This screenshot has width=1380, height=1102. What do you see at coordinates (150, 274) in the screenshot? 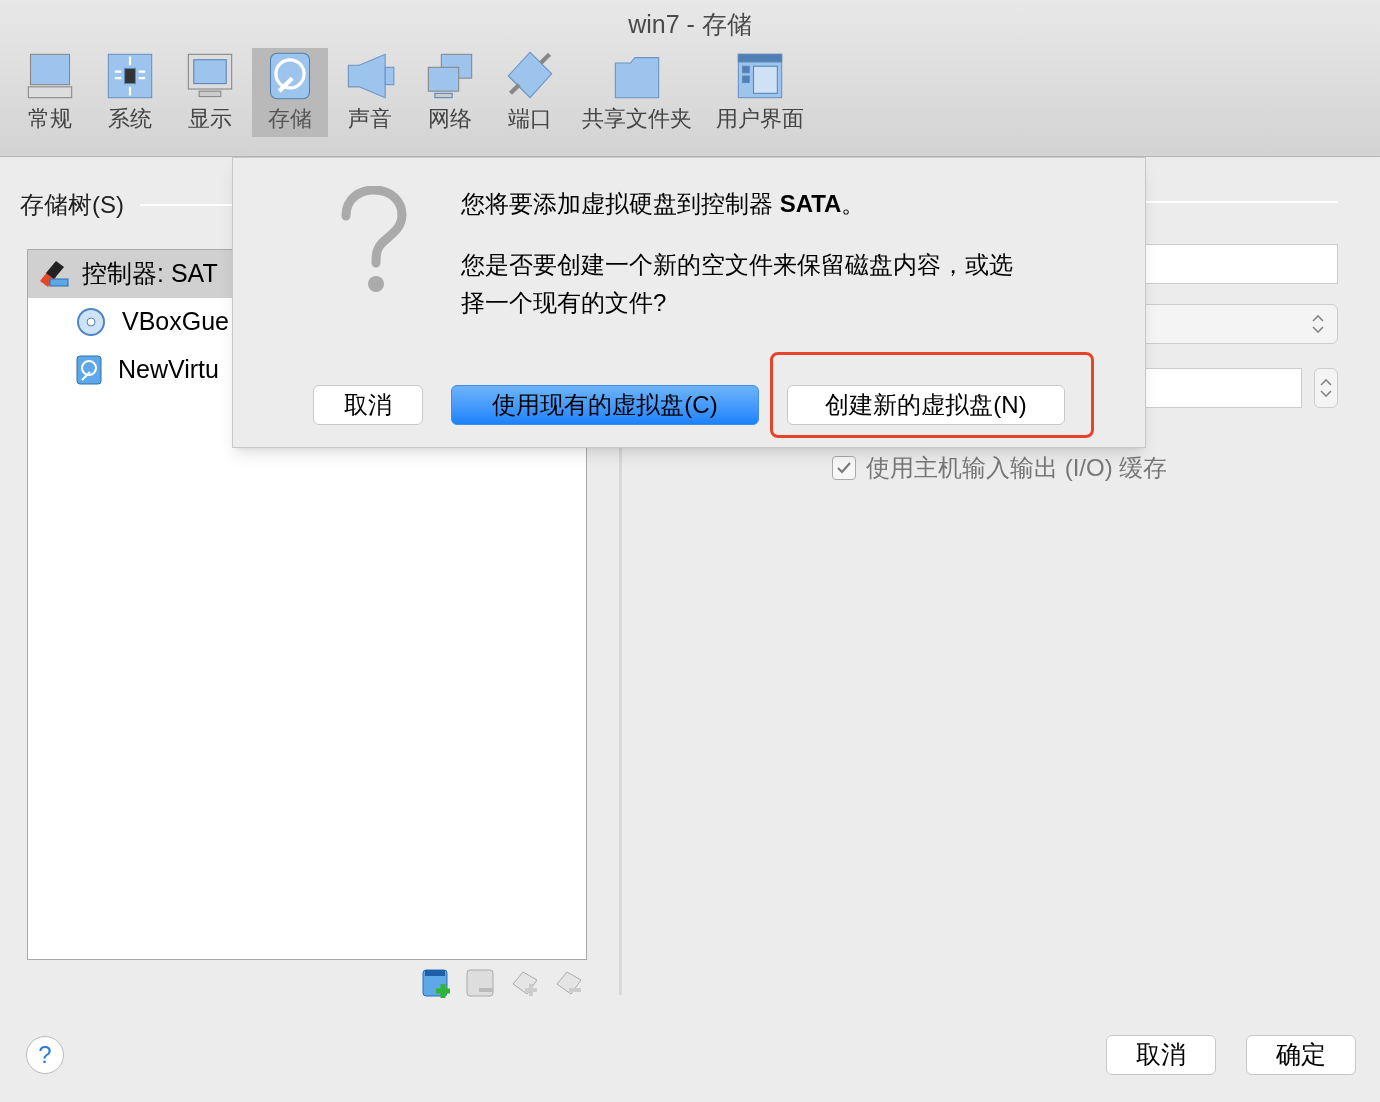
I see `tree-item-label: 控制器: SAT` at bounding box center [150, 274].